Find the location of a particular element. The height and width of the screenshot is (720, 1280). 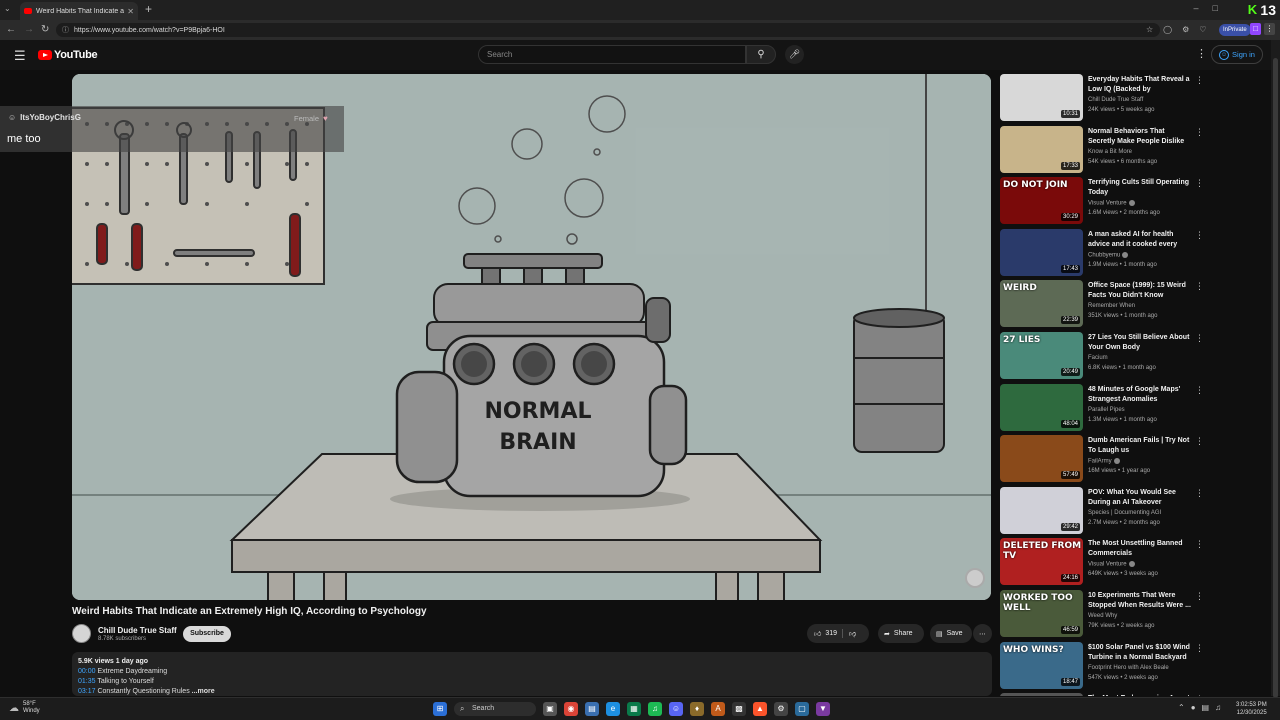

new-tab-icon: + is located at coordinates (148, 9).